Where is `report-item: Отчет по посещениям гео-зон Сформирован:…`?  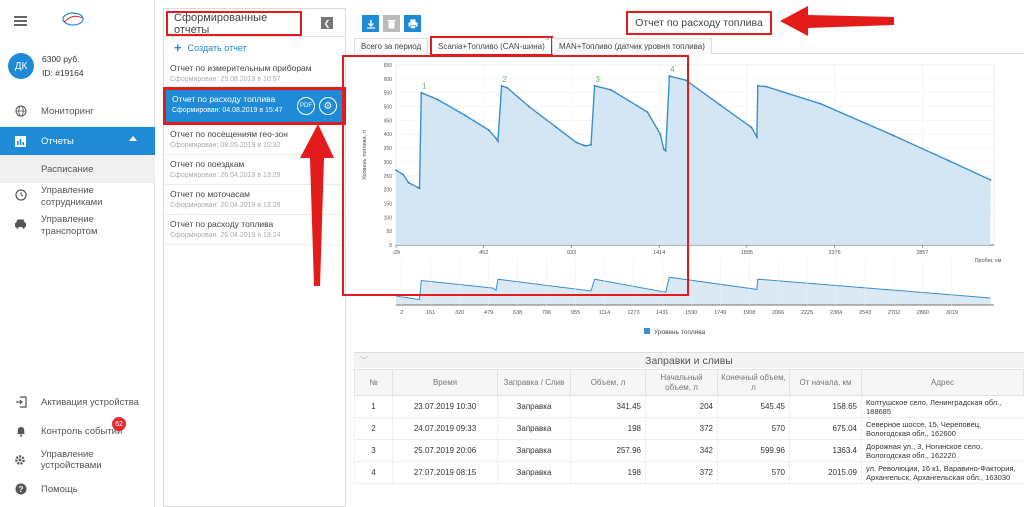 report-item: Отчет по посещениям гео-зон Сформирован:… is located at coordinates (254, 140).